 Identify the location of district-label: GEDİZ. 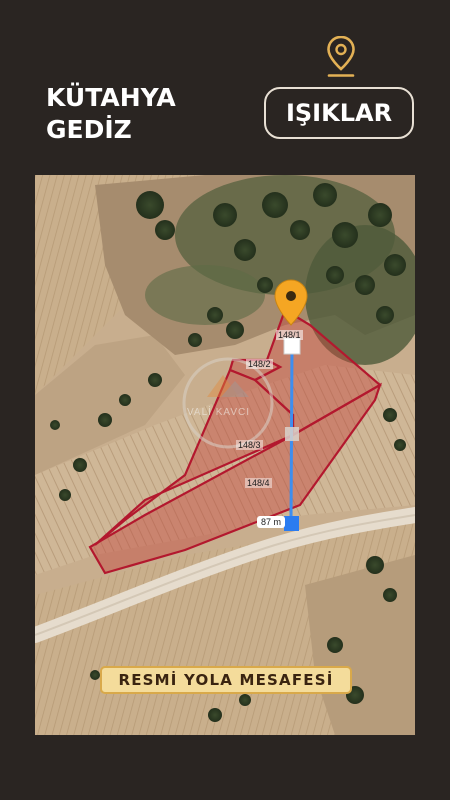
(89, 129).